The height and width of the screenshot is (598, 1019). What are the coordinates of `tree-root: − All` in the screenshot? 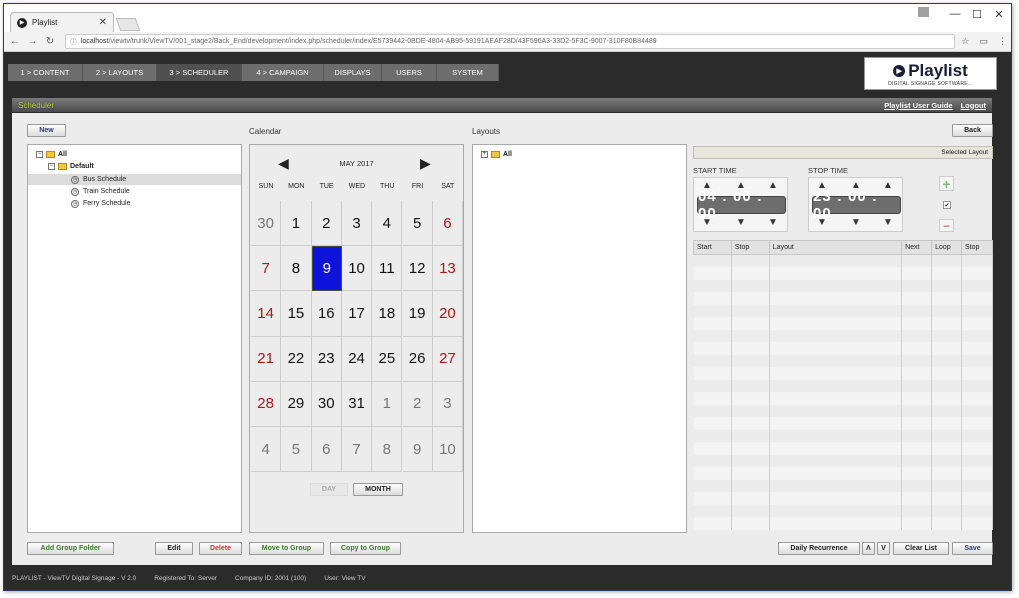 It's located at (51, 154).